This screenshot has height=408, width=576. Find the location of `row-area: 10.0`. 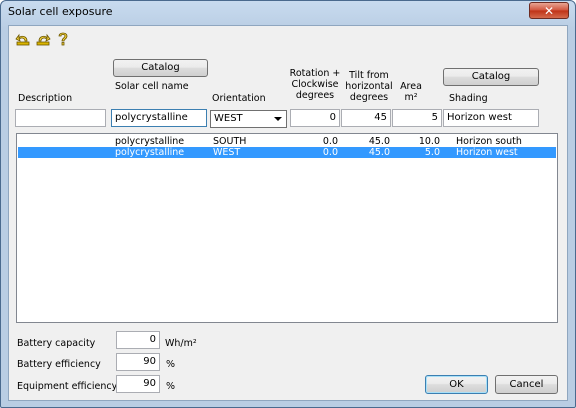

row-area: 10.0 is located at coordinates (429, 141).